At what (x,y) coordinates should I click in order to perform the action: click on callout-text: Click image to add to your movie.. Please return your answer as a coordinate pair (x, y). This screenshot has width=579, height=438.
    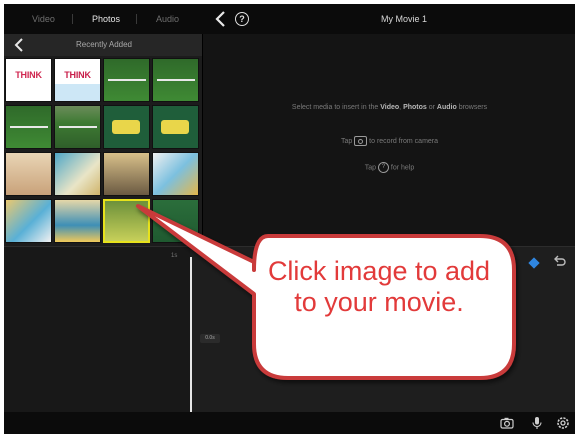
    Looking at the image, I should click on (379, 286).